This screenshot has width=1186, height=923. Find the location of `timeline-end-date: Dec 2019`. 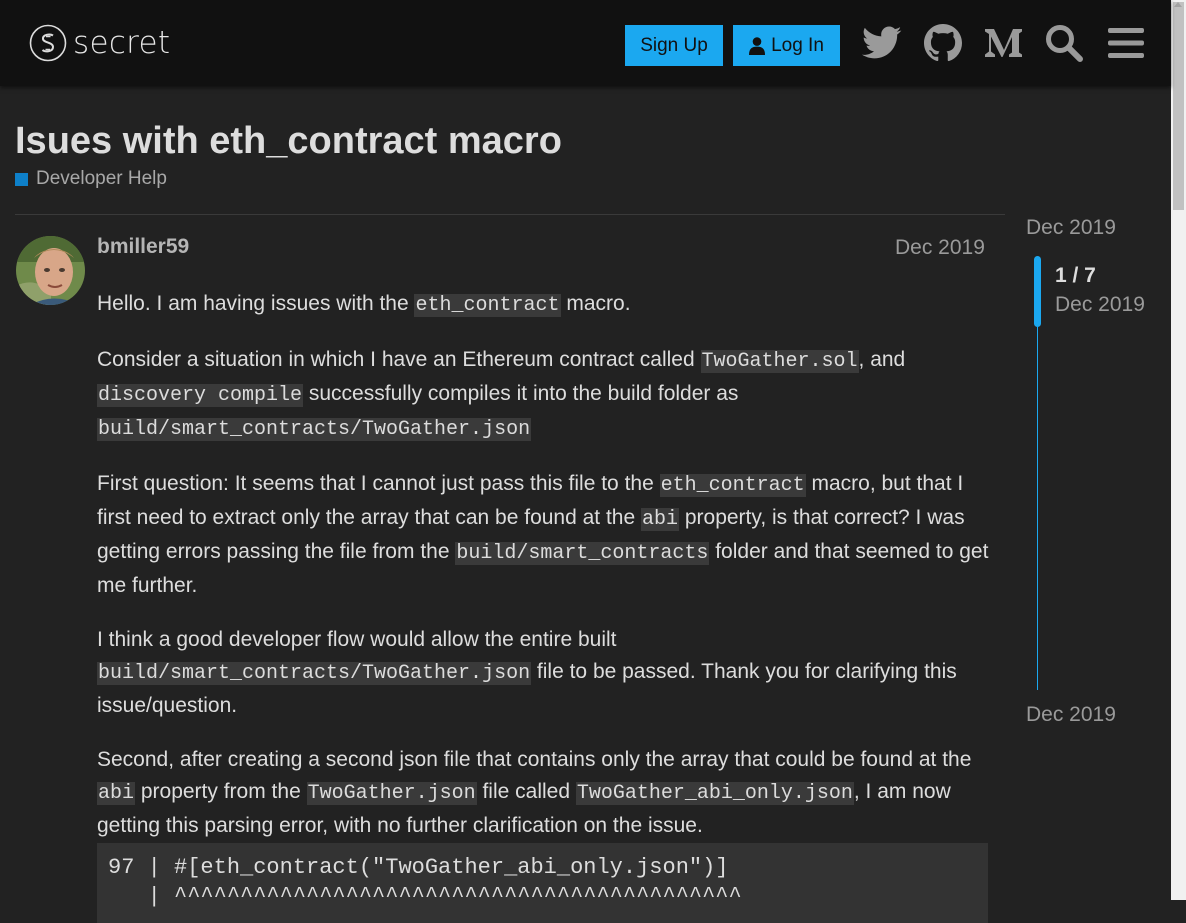

timeline-end-date: Dec 2019 is located at coordinates (1071, 715).